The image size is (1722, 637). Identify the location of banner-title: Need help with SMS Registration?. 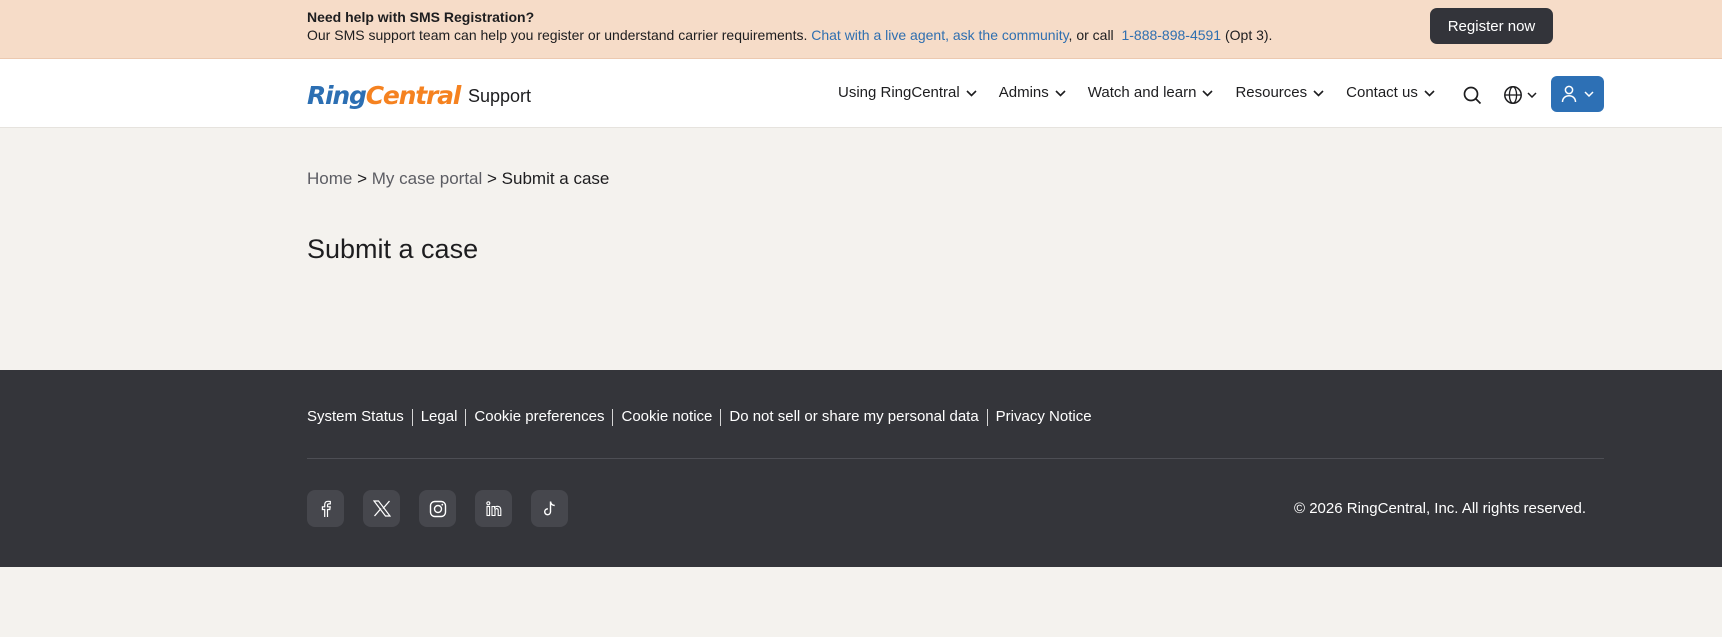
(421, 17).